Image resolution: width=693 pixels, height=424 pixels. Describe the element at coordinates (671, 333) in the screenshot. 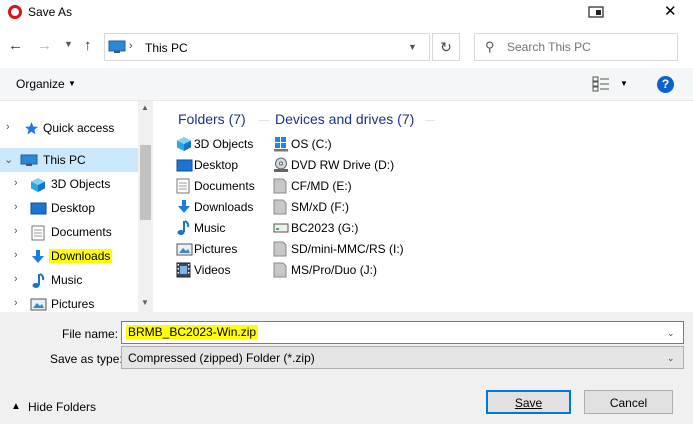

I see `file-name-dropdown-icon: ⌄` at that location.